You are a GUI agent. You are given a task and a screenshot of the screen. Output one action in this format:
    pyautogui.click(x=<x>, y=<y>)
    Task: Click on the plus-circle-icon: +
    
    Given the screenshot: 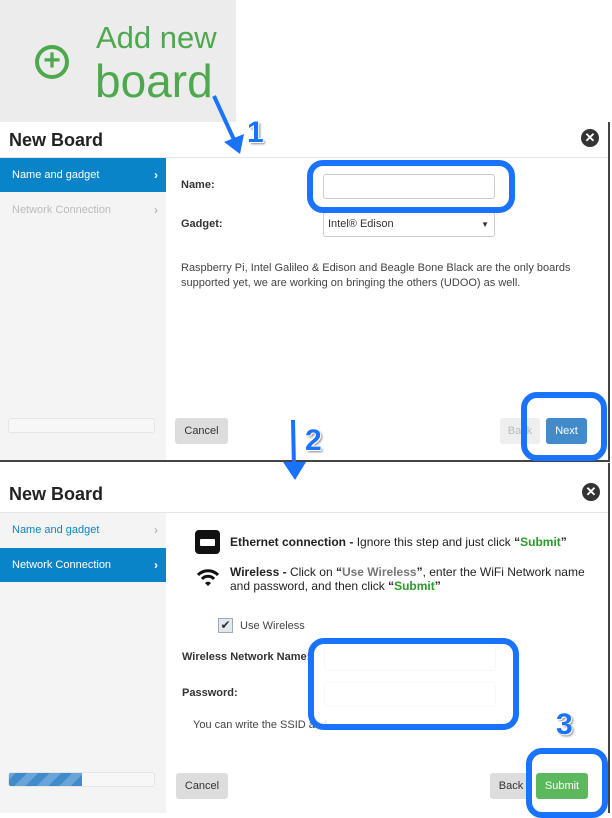 What is the action you would take?
    pyautogui.click(x=52, y=62)
    